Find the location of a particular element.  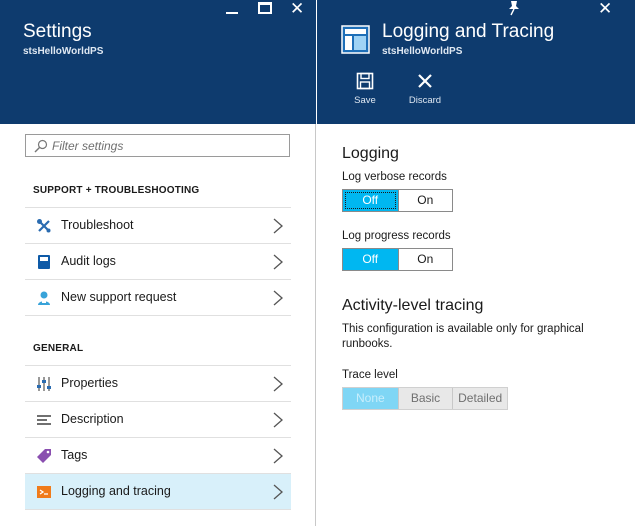

support-person-icon is located at coordinates (44, 298).